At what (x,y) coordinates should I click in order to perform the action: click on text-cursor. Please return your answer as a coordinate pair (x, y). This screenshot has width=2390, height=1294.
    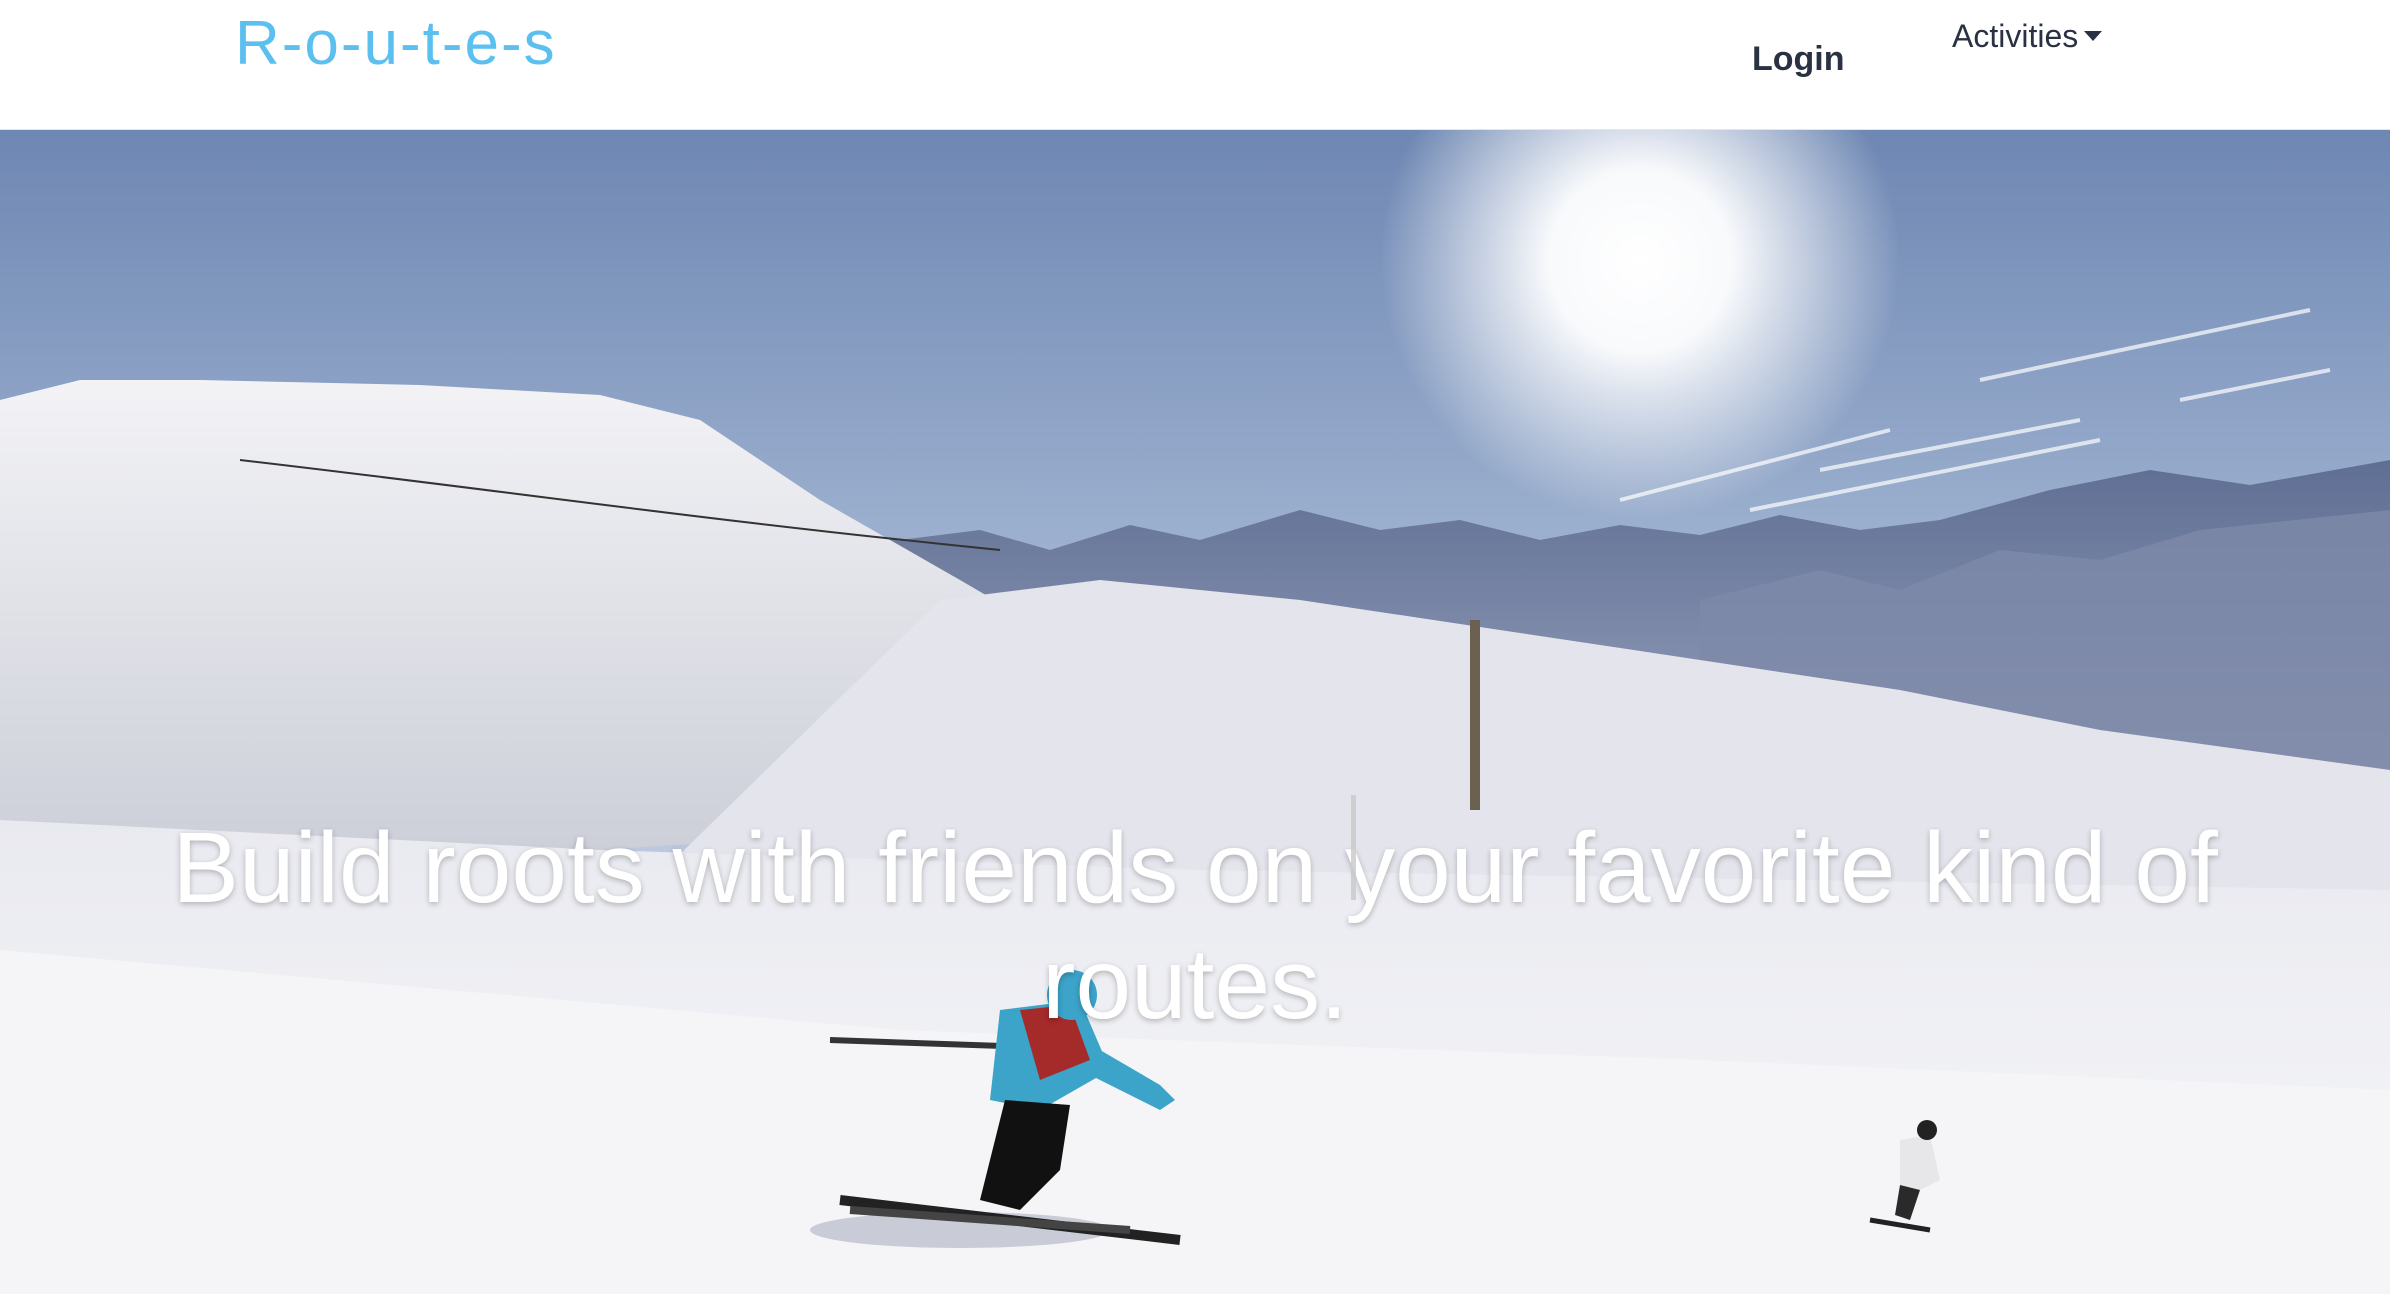
    Looking at the image, I should click on (1353, 847).